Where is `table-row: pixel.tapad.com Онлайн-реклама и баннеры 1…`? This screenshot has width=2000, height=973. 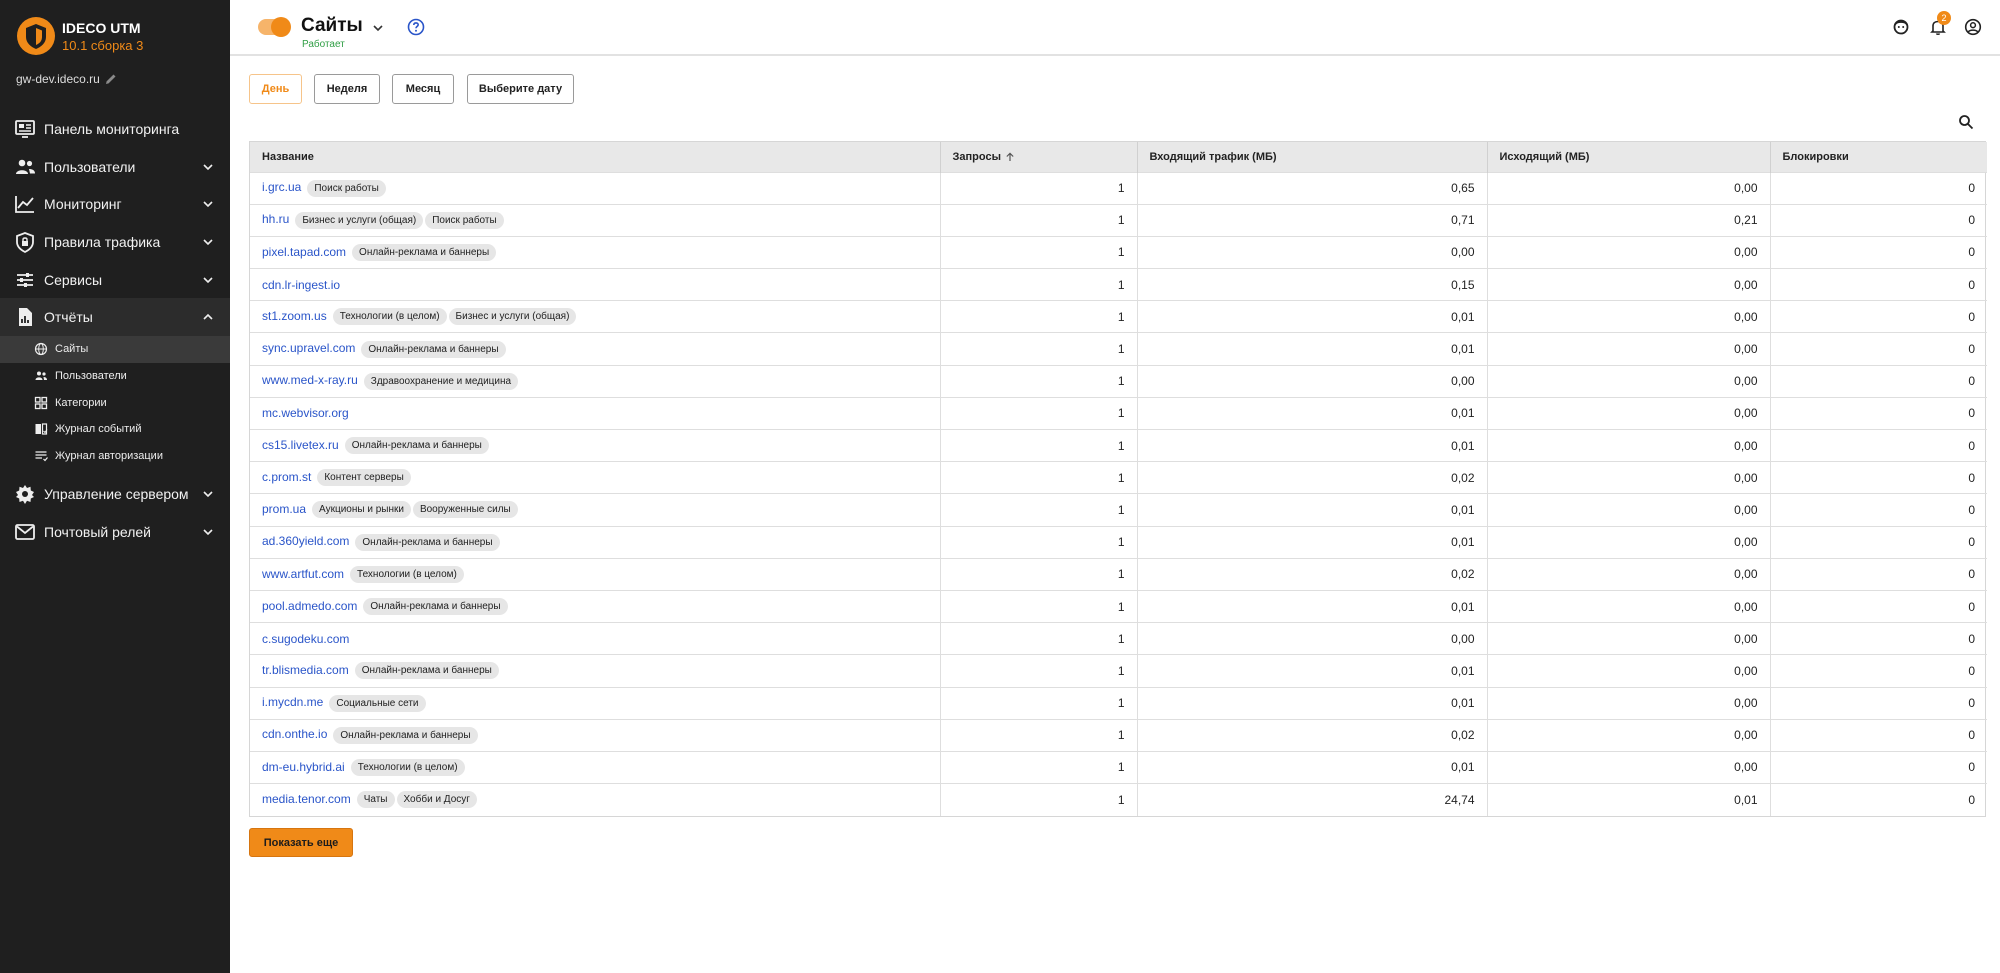 table-row: pixel.tapad.com Онлайн-реклама и баннеры 1… is located at coordinates (1118, 252).